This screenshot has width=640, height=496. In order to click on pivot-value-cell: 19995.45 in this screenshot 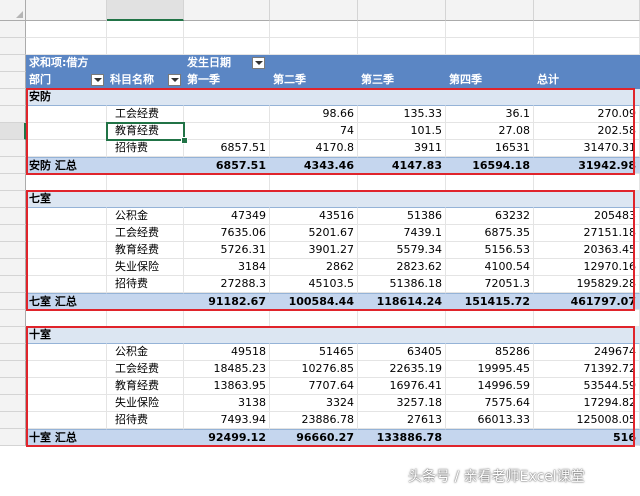, I will do `click(490, 369)`.